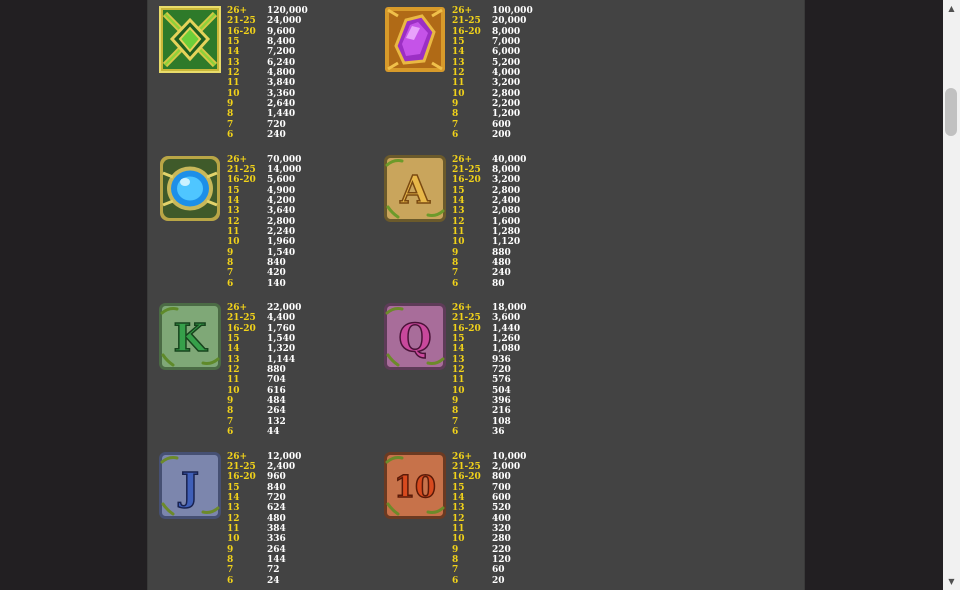  Describe the element at coordinates (264, 488) in the screenshot. I see `payout-row: 15 840` at that location.